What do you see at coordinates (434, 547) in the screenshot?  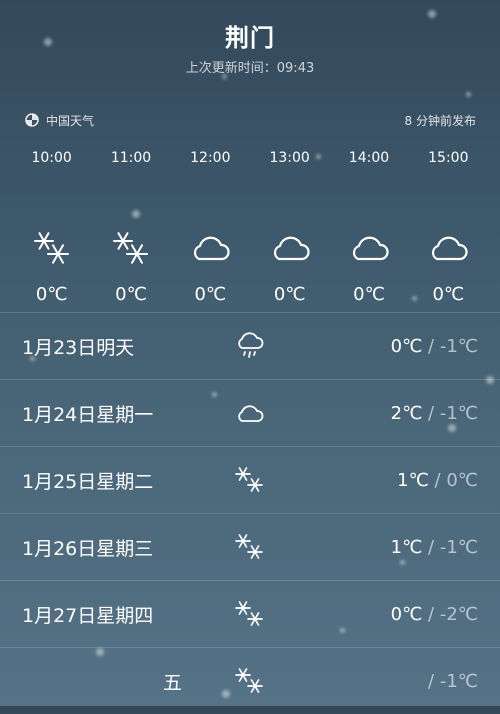 I see `day-temp: 1℃ / -1℃` at bounding box center [434, 547].